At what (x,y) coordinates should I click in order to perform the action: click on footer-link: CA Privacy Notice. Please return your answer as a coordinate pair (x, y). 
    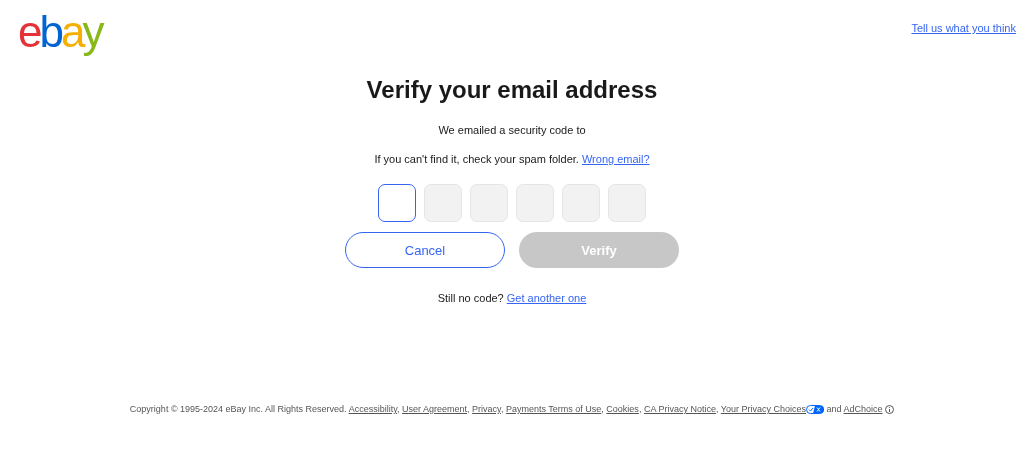
    Looking at the image, I should click on (679, 409).